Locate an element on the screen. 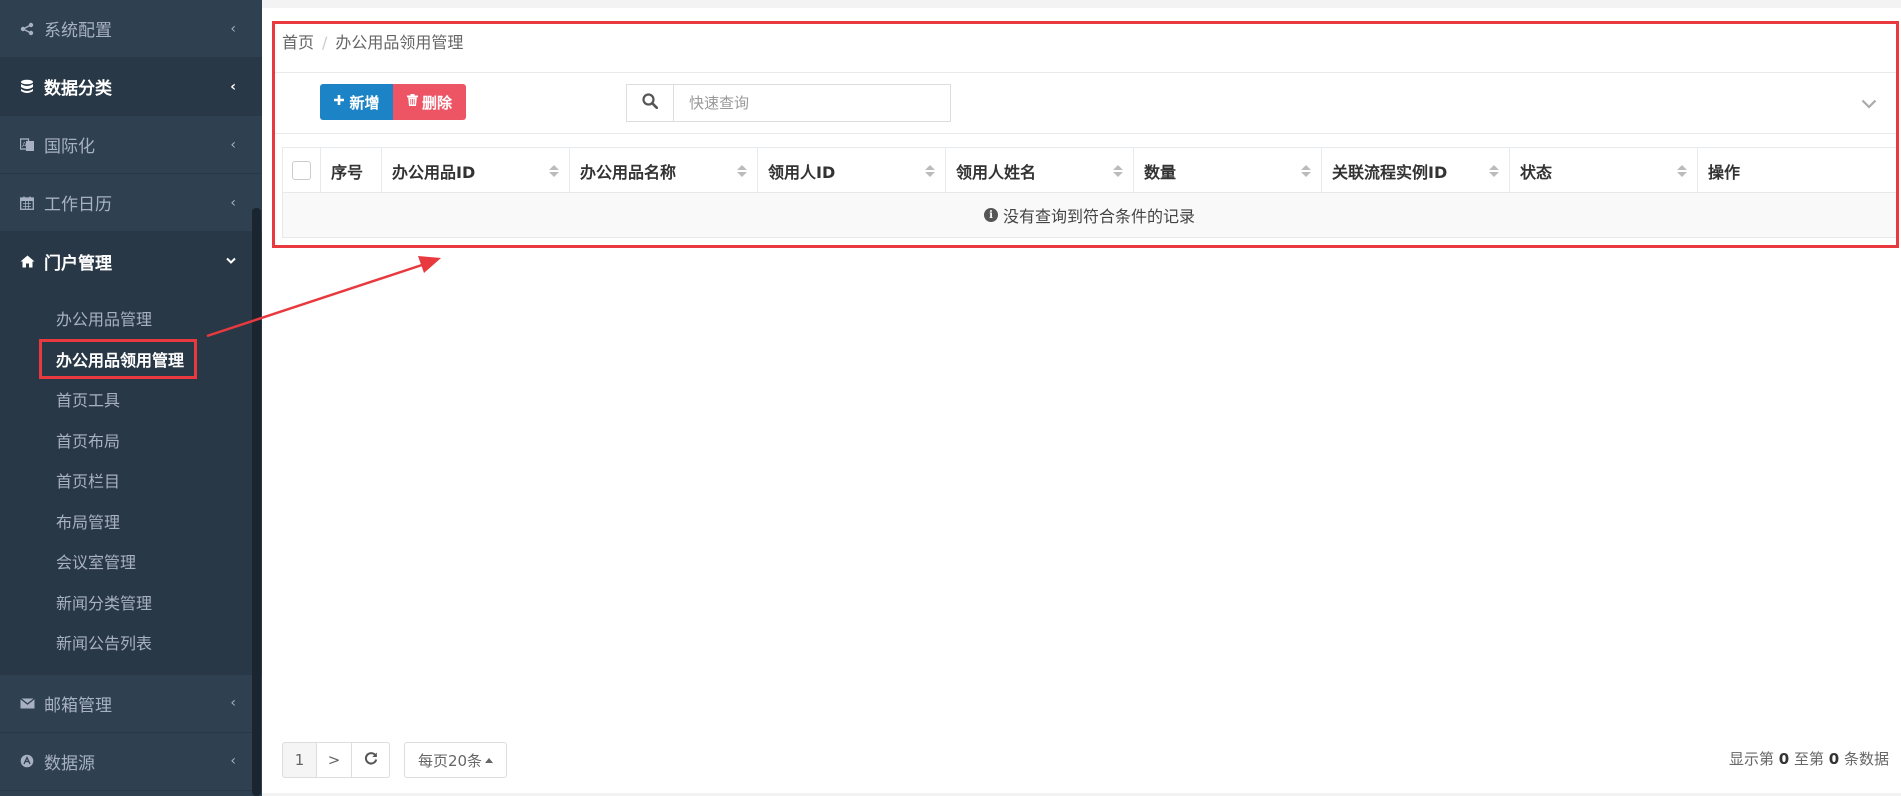 This screenshot has width=1901, height=796. sidebar-group-label: 邮箱管理 is located at coordinates (78, 705).